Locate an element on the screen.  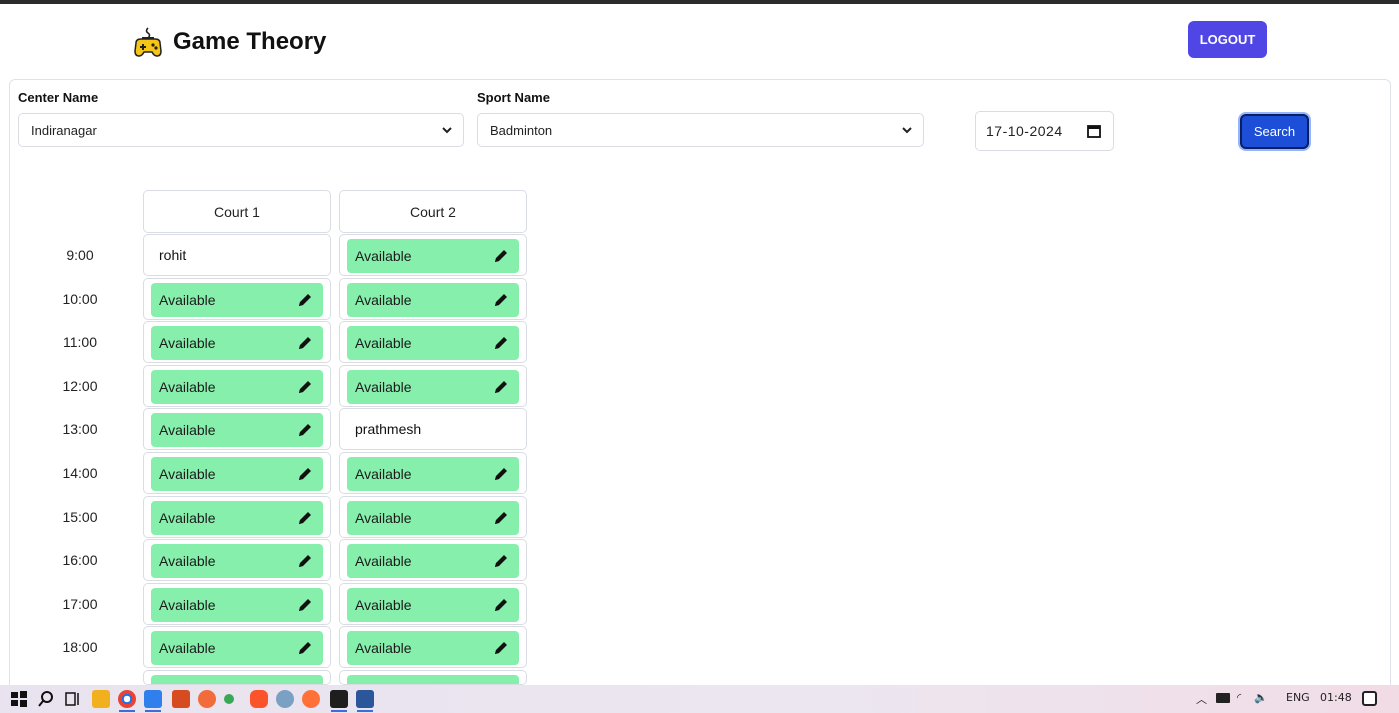
clock: 01:48 is located at coordinates (1336, 697).